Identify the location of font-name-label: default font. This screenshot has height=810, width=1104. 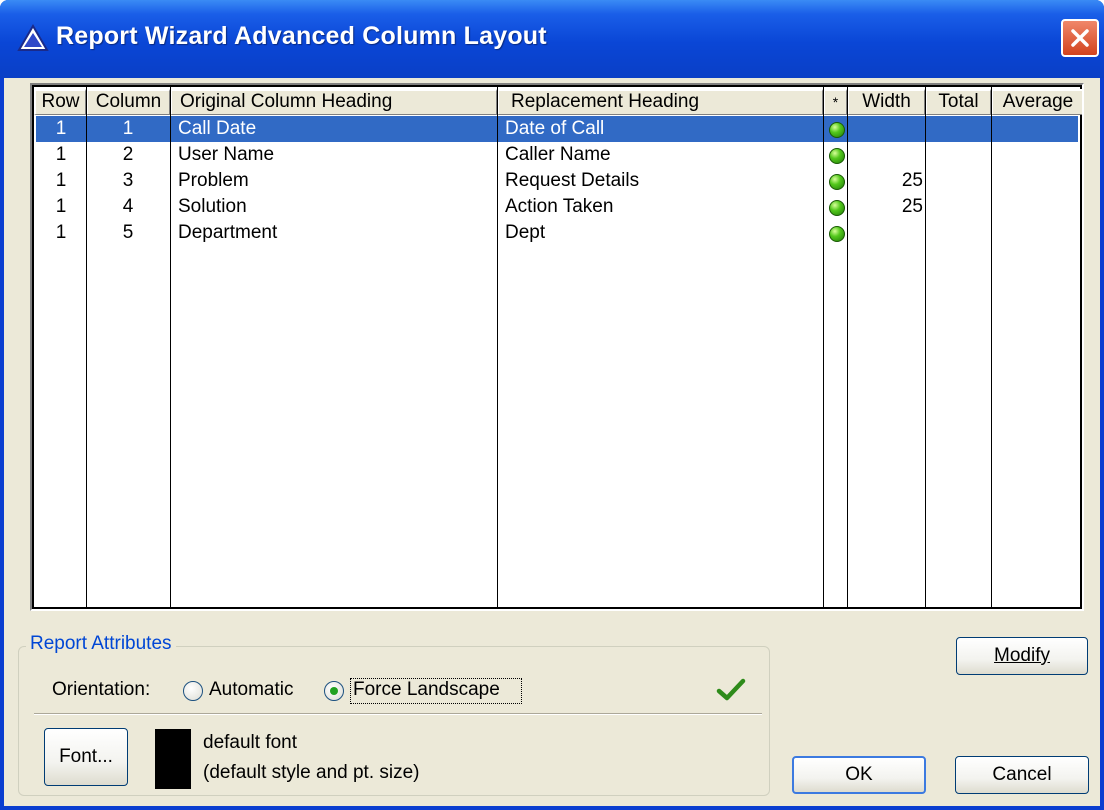
(250, 742).